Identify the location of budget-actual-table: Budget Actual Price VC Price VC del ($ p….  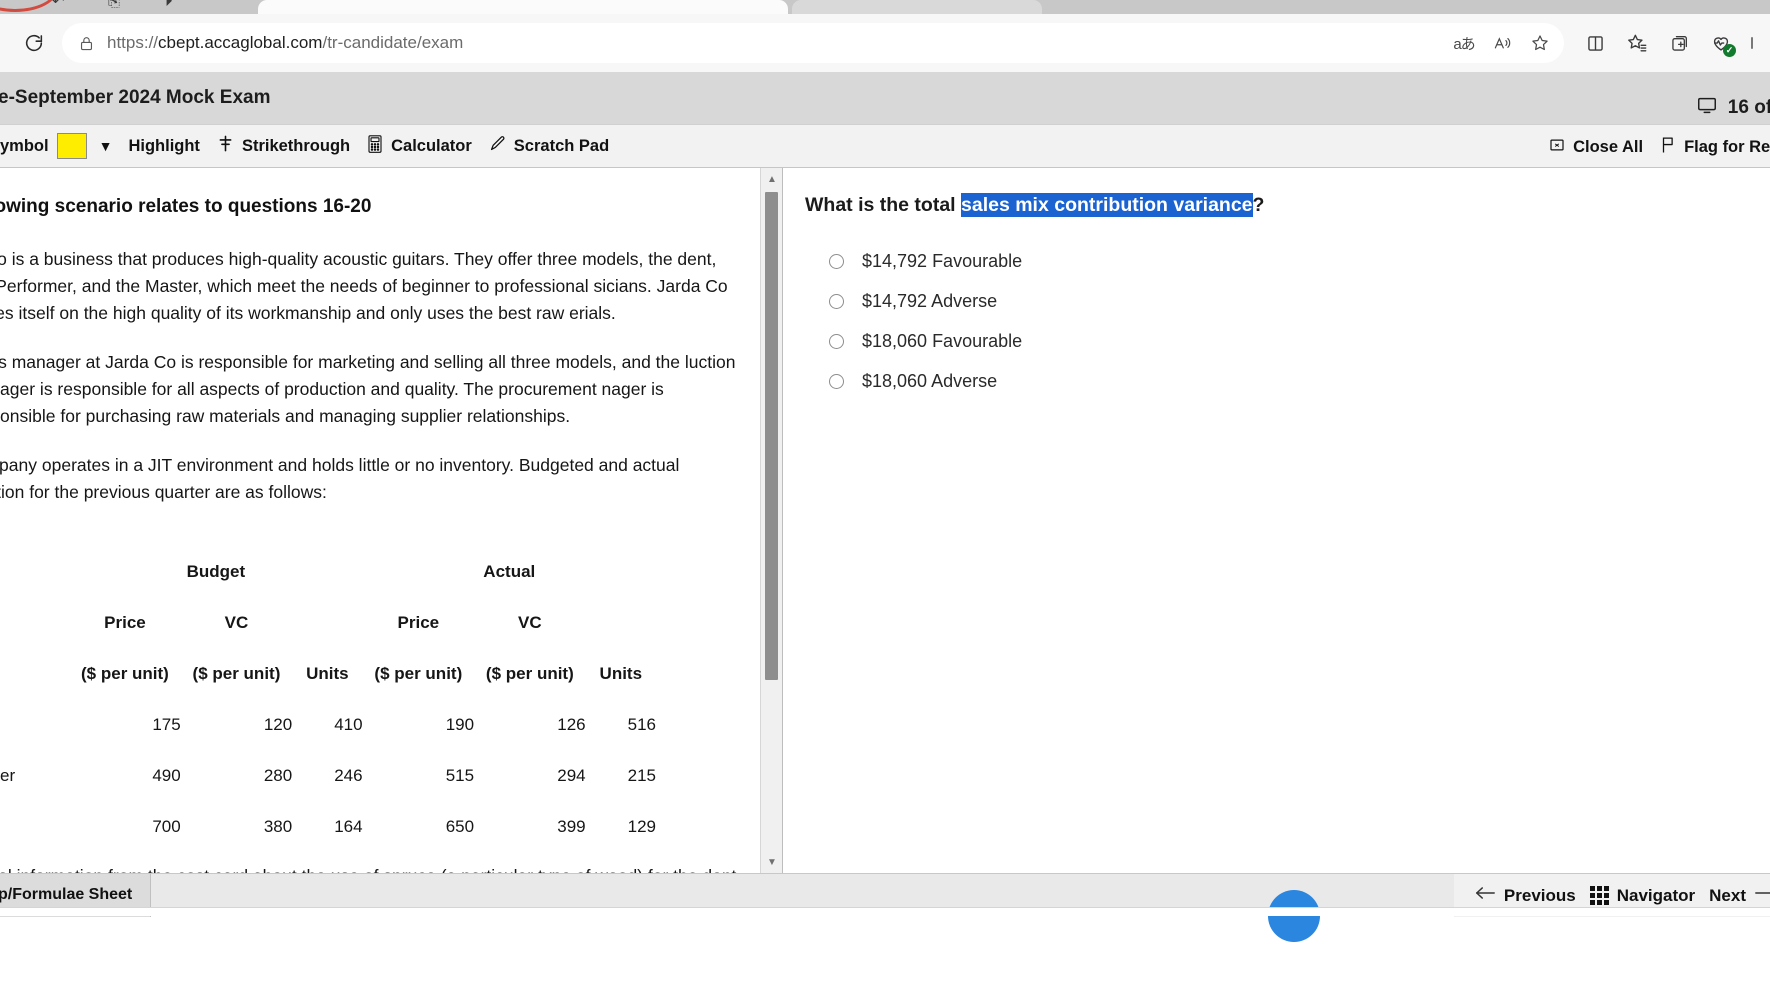
(328, 682).